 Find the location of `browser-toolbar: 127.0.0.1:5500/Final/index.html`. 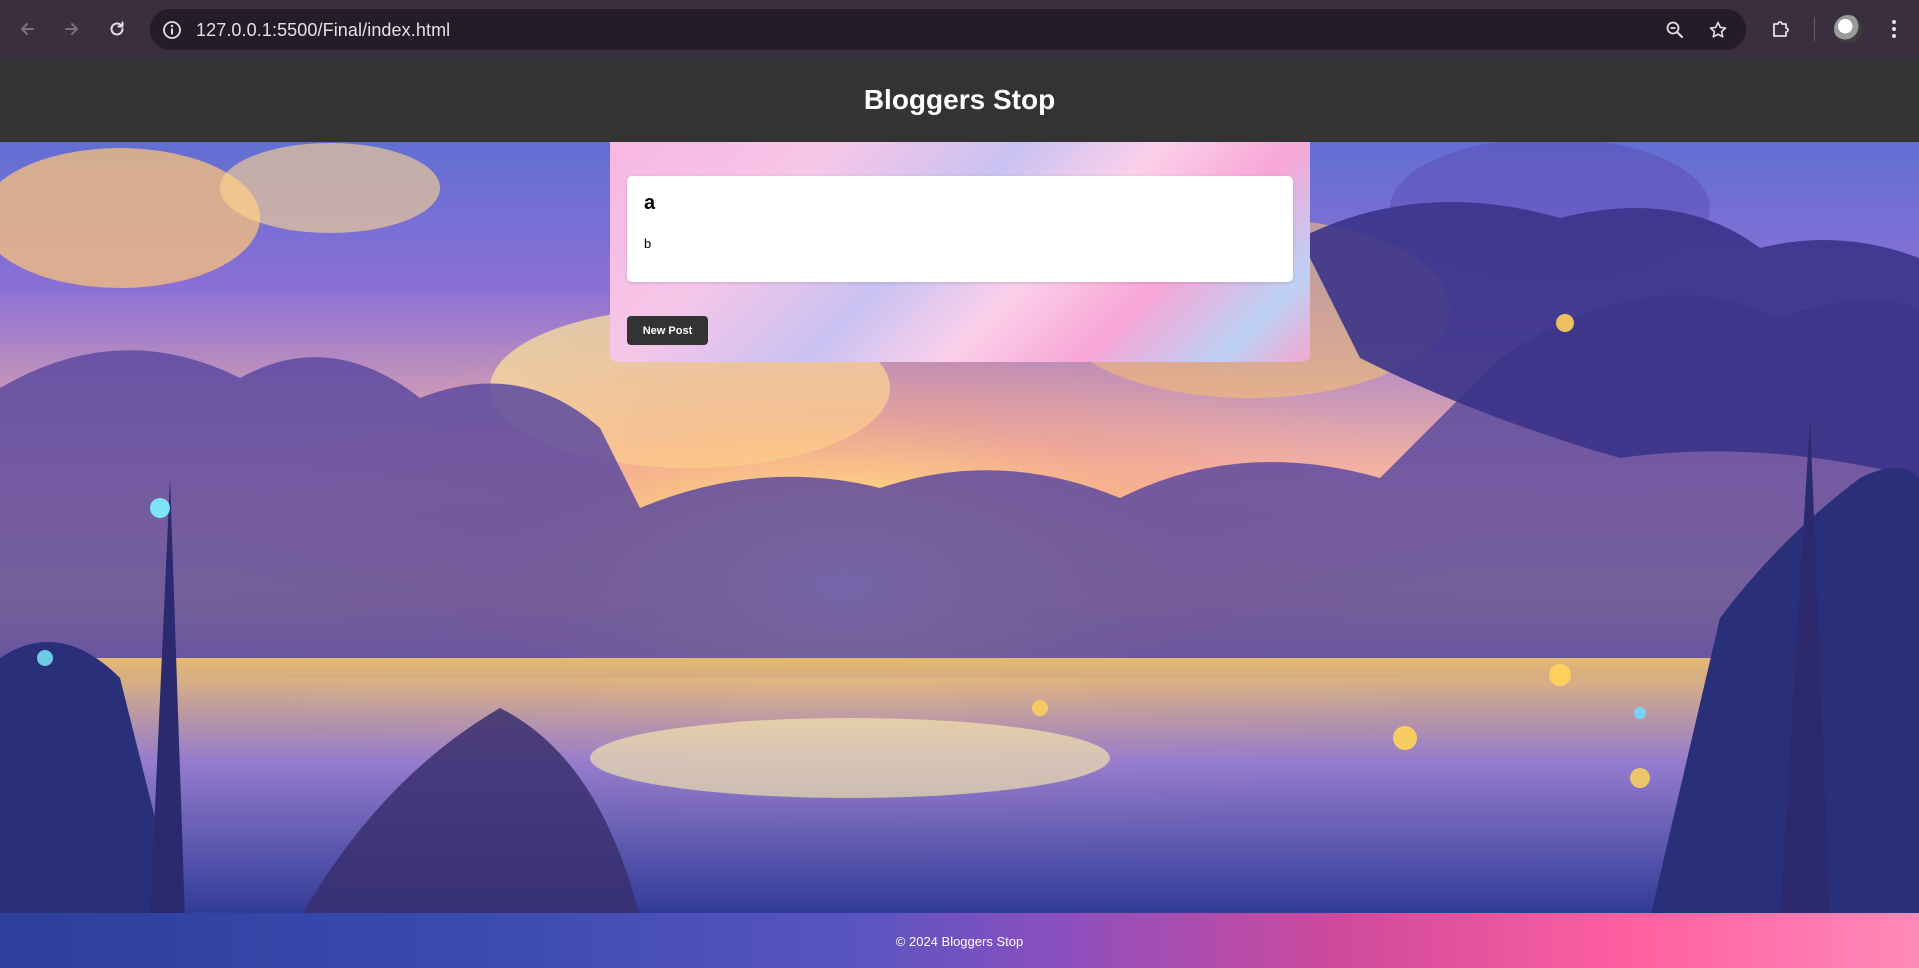

browser-toolbar: 127.0.0.1:5500/Final/index.html is located at coordinates (959, 29).